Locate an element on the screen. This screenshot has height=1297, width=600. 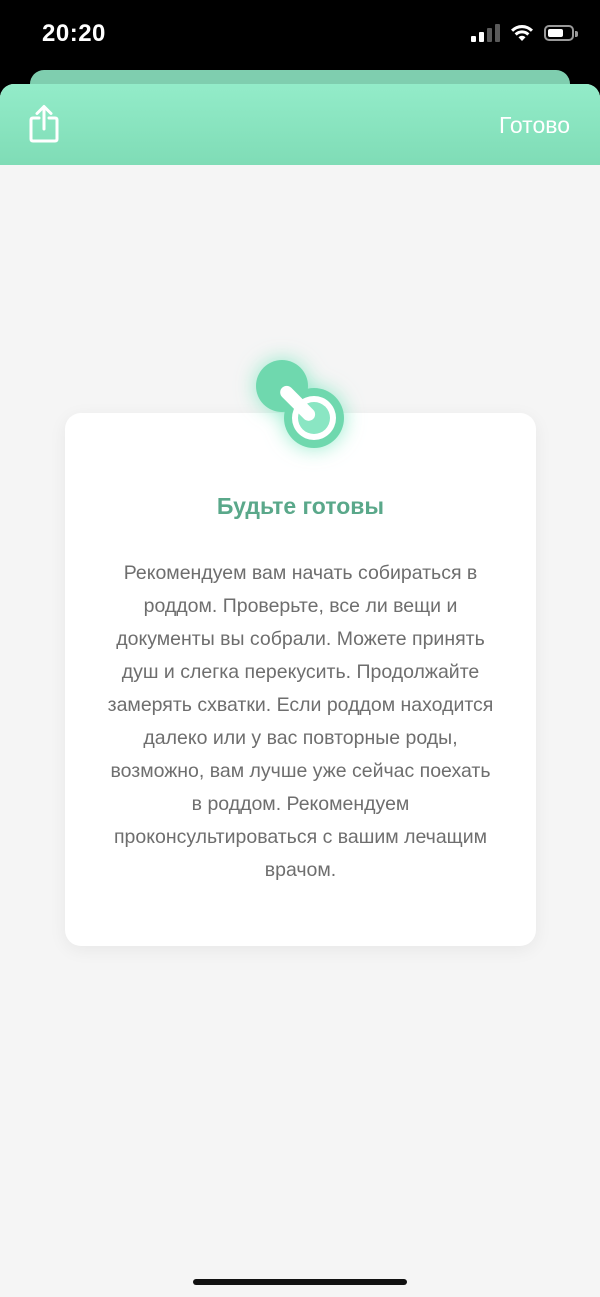
home-indicator is located at coordinates (300, 1282).